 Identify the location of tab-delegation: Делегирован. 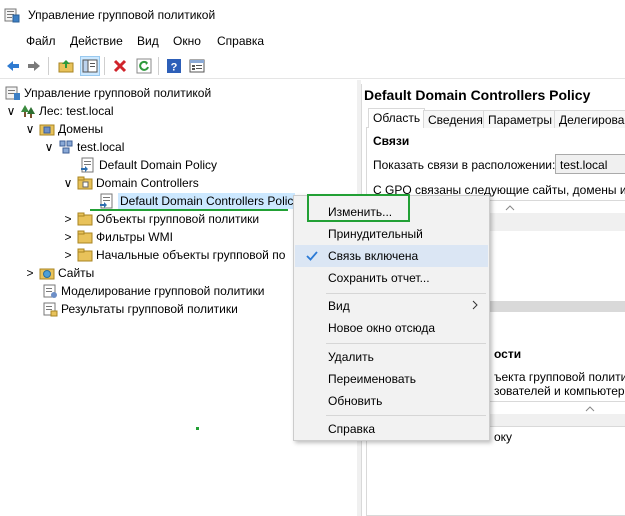
(589, 119).